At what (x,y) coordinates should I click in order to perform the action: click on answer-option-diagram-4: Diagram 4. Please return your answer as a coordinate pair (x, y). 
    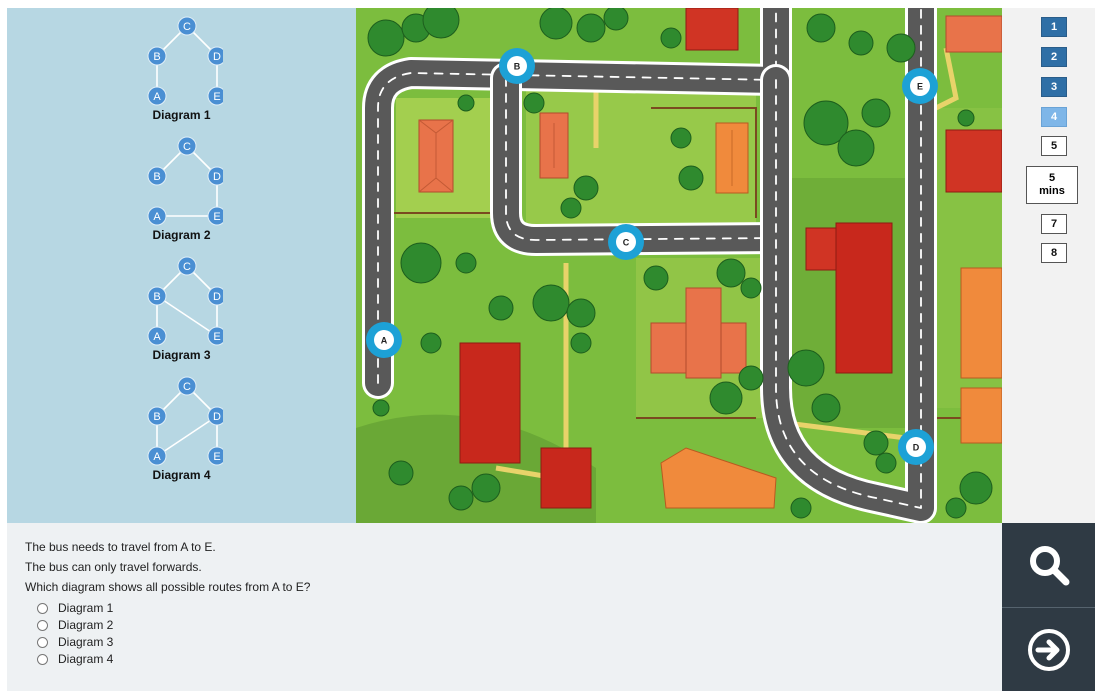
    Looking at the image, I should click on (75, 659).